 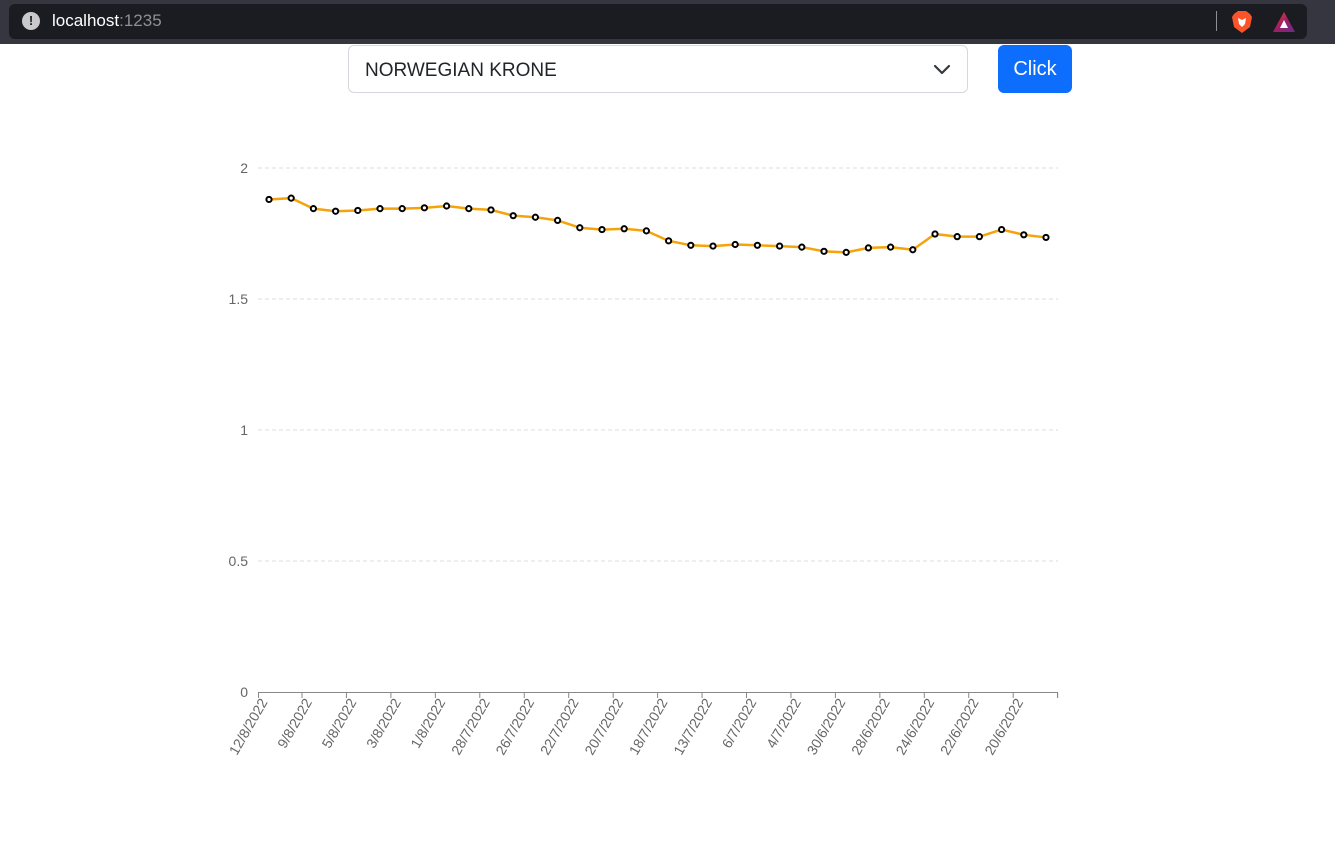 I want to click on x-tick-label: 30/6/2022, so click(x=825, y=726).